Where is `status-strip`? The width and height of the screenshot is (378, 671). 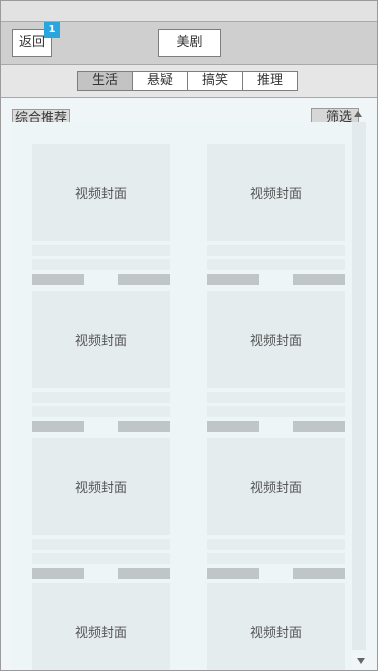
status-strip is located at coordinates (189, 11).